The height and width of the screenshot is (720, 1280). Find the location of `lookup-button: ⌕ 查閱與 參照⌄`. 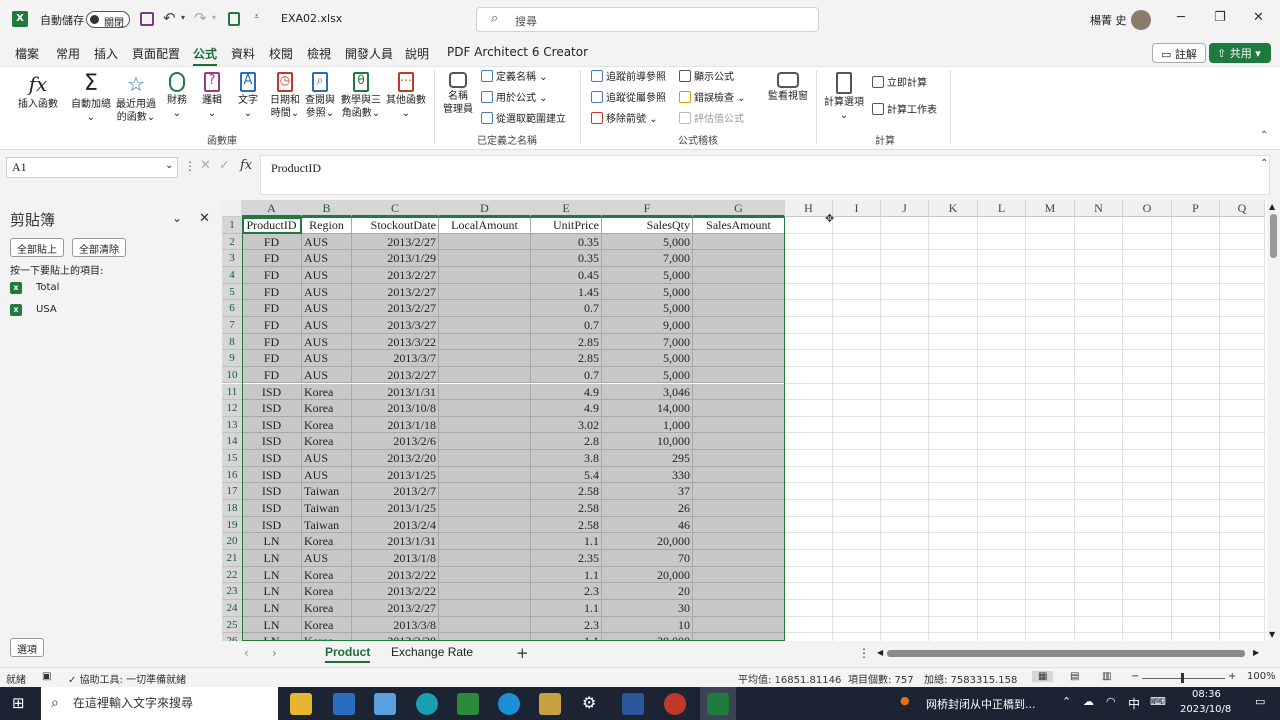

lookup-button: ⌕ 查閱與 參照⌄ is located at coordinates (320, 96).